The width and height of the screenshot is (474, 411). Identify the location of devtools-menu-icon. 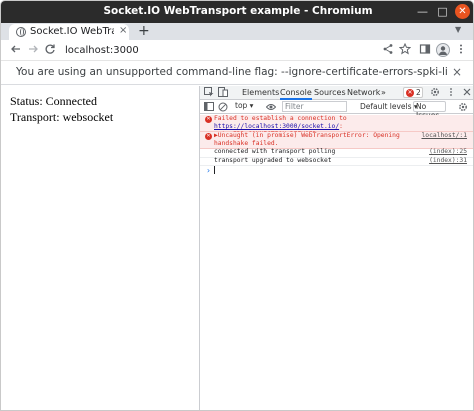
(451, 92).